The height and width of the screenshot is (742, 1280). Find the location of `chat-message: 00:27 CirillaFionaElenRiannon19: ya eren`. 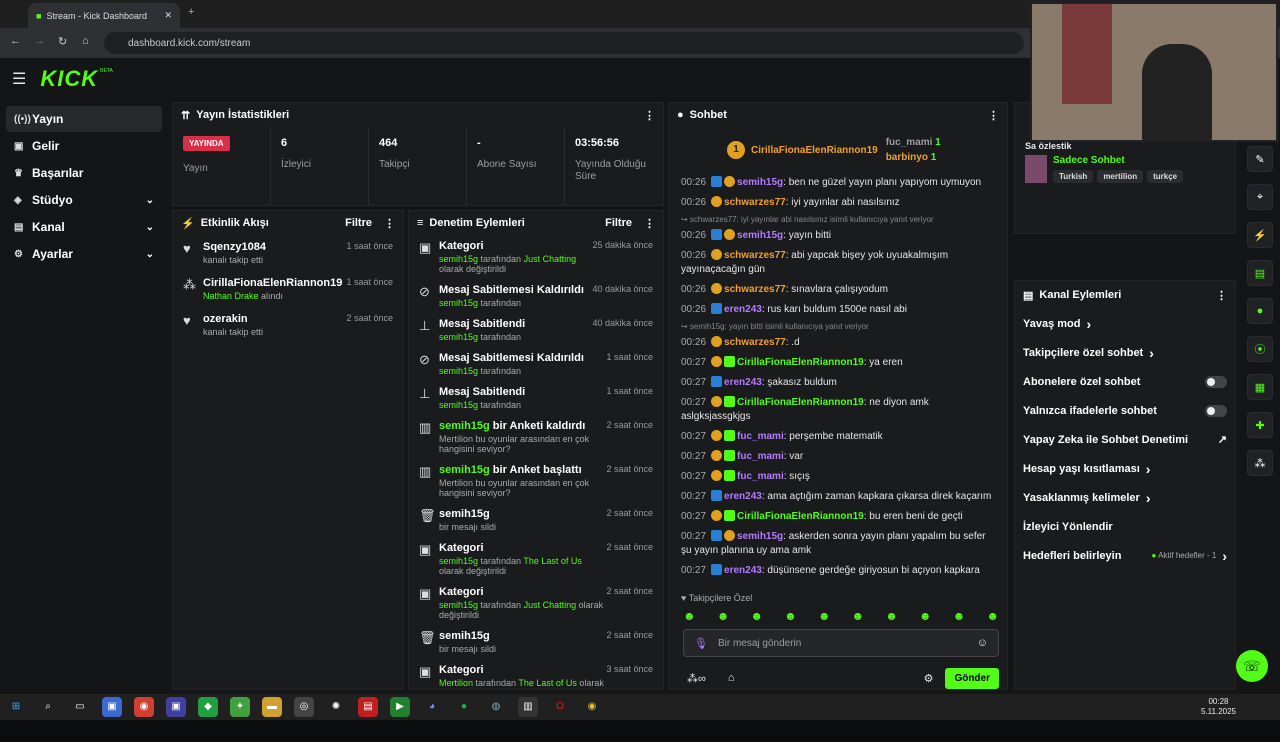

chat-message: 00:27 CirillaFionaElenRiannon19: ya eren is located at coordinates (838, 363).